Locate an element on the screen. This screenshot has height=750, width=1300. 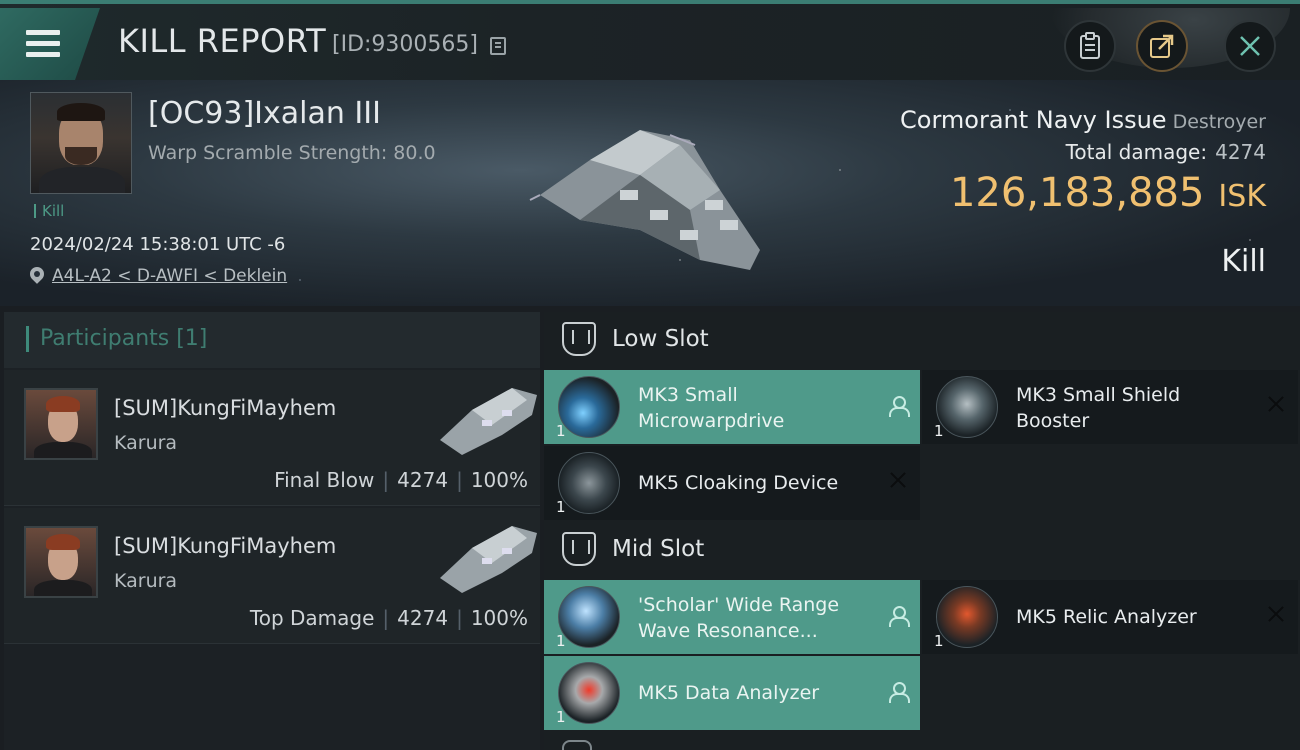
low-slot-title: Low Slot is located at coordinates (660, 339).